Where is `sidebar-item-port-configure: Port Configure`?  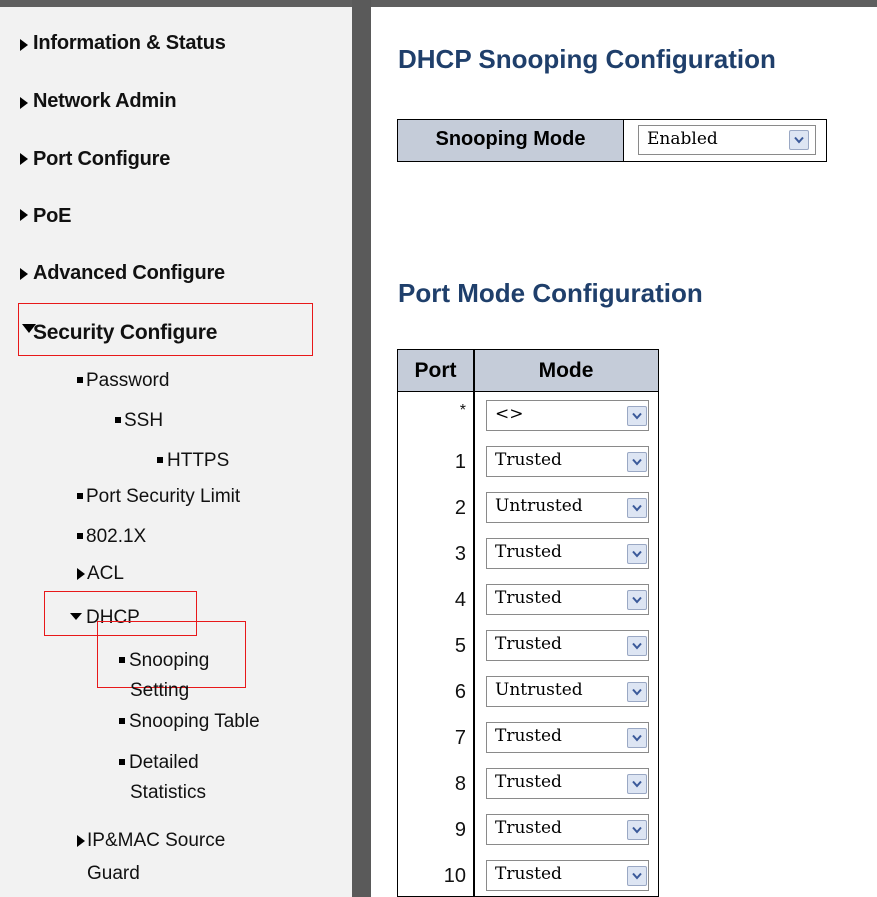
sidebar-item-port-configure: Port Configure is located at coordinates (101, 159).